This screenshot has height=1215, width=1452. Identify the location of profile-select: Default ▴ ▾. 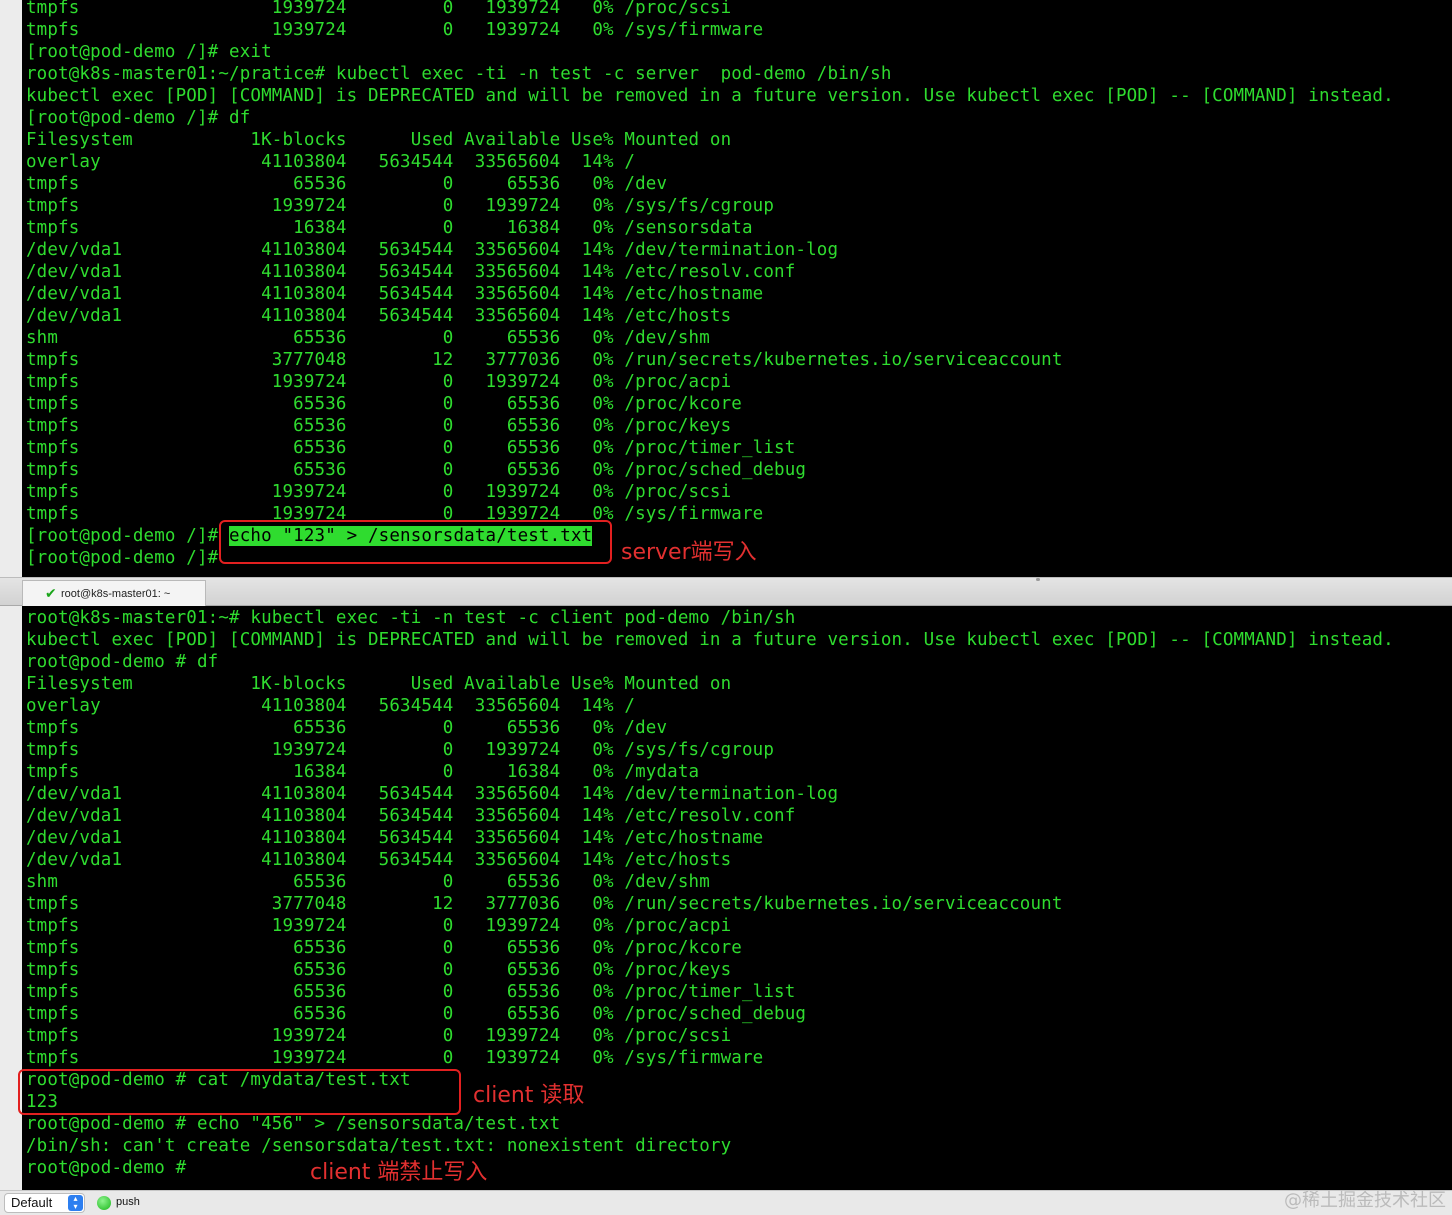
(44, 1203).